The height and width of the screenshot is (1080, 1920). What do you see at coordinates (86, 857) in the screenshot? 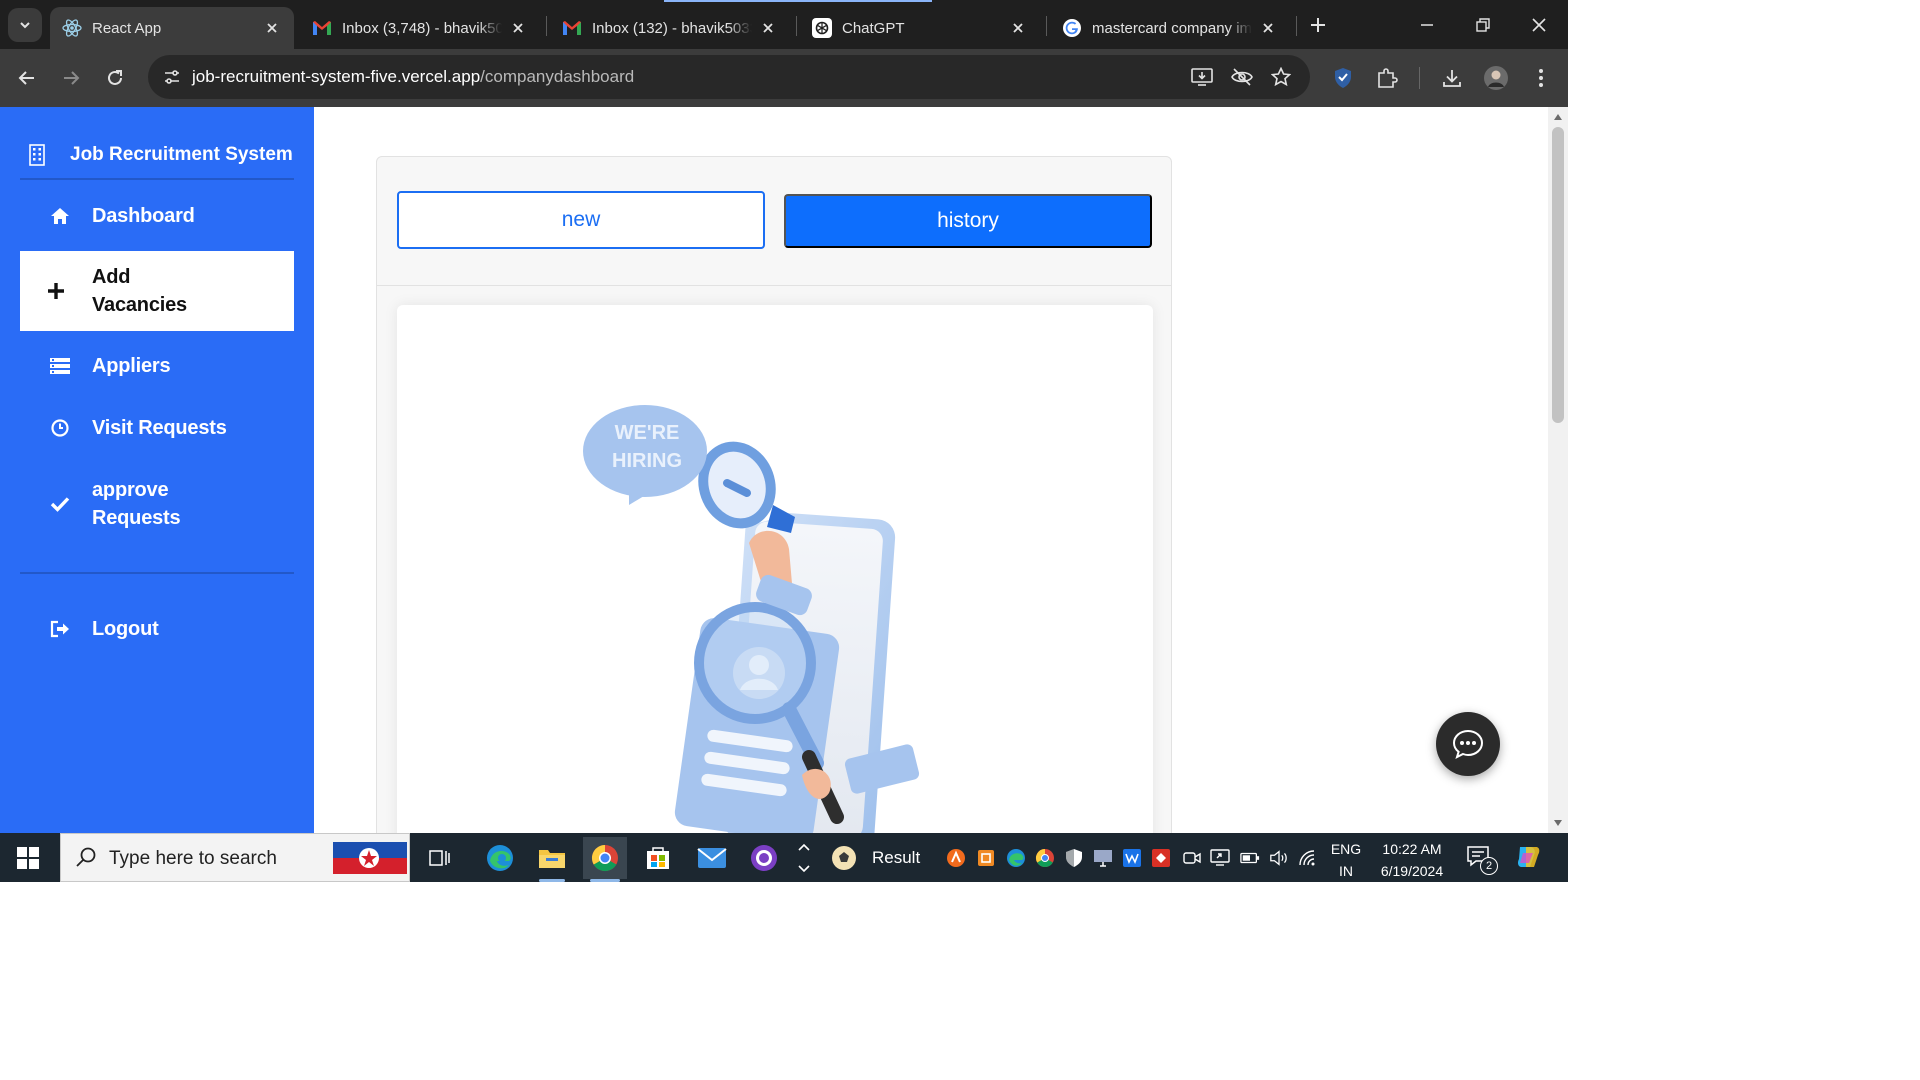
I see `search-icon` at bounding box center [86, 857].